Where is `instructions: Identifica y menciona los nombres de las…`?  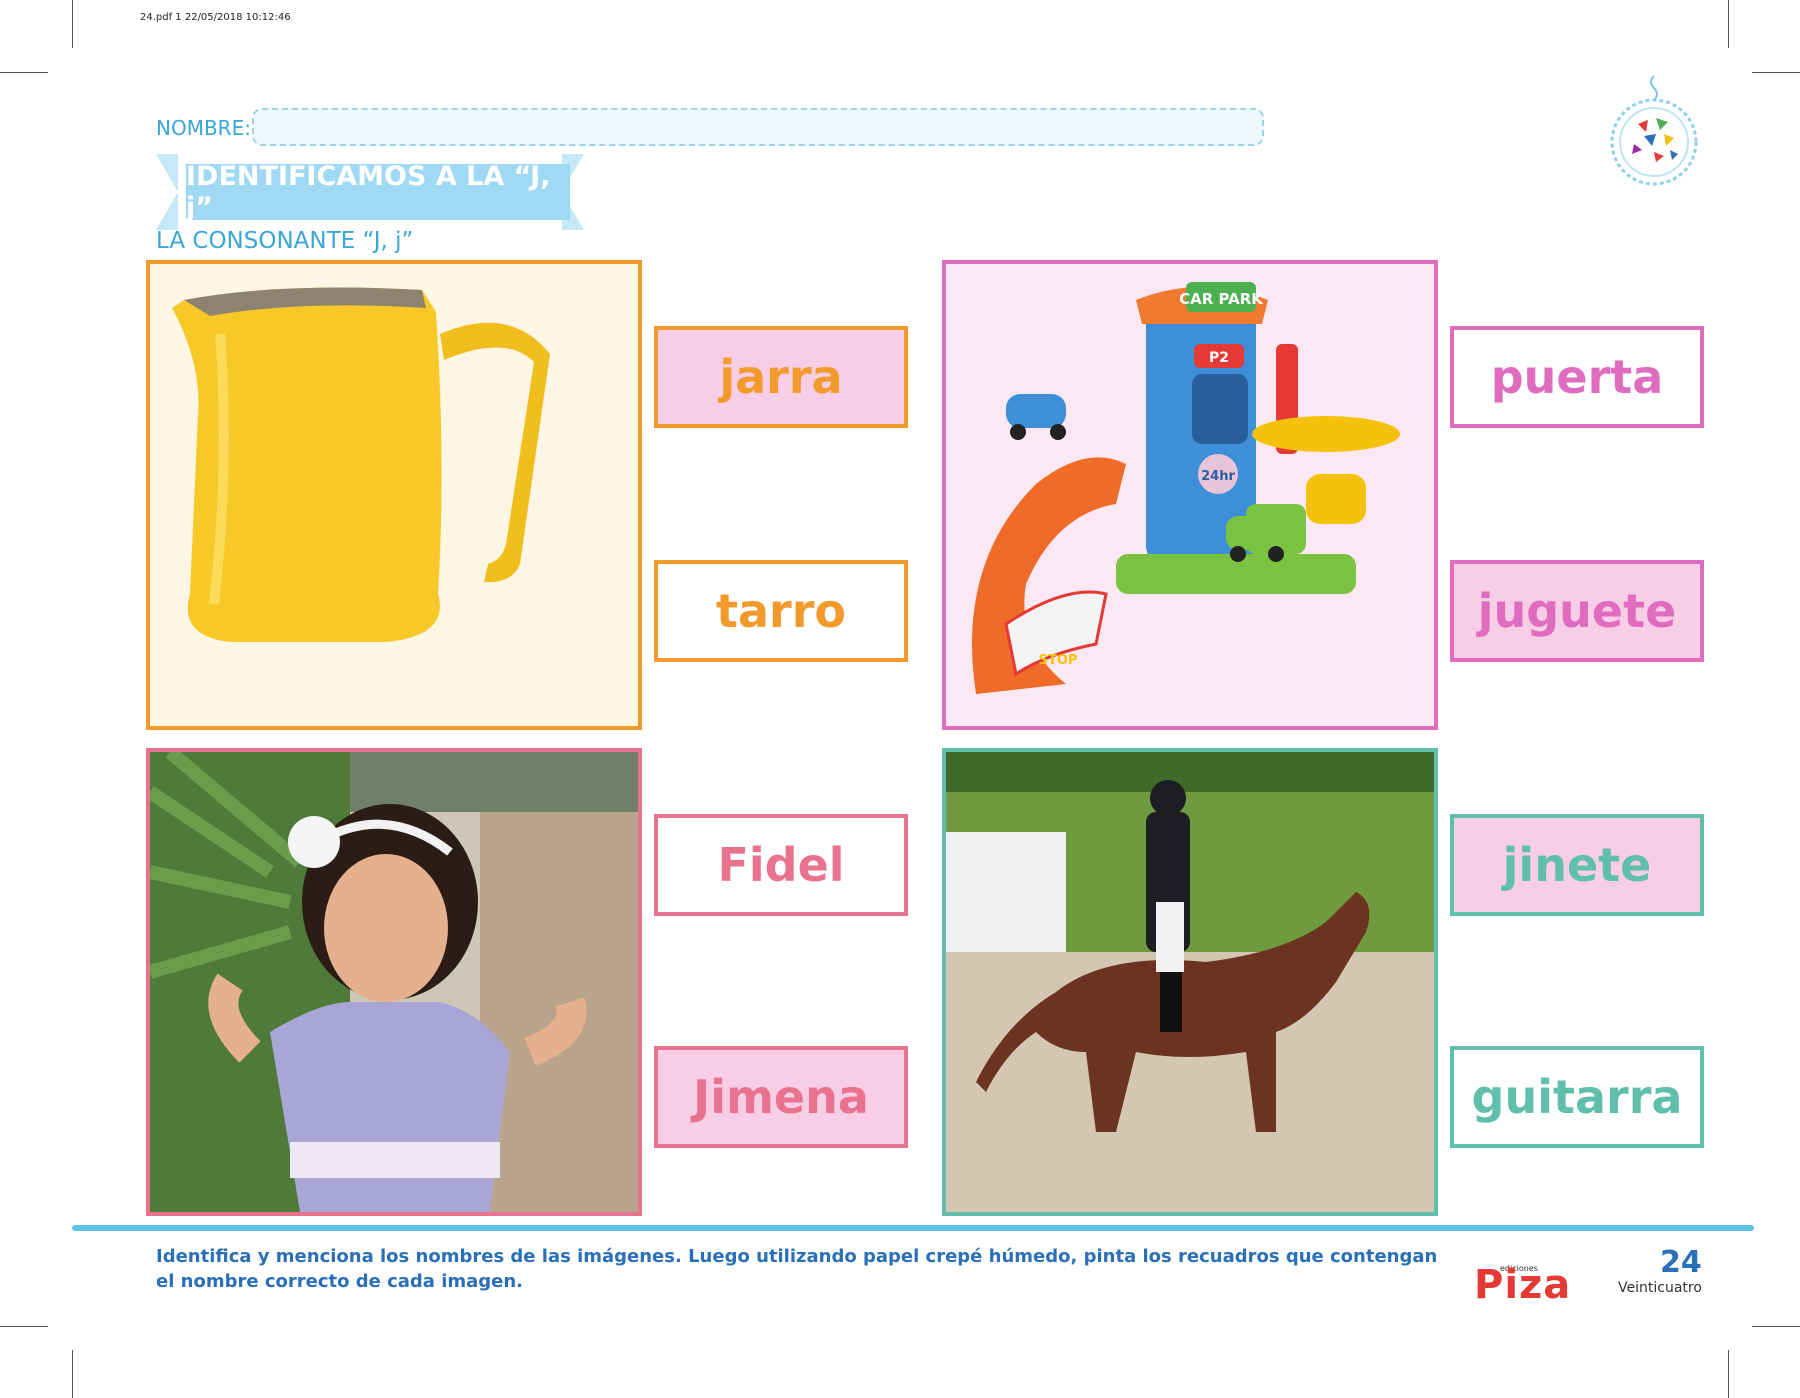
instructions: Identifica y menciona los nombres de las… is located at coordinates (797, 1269).